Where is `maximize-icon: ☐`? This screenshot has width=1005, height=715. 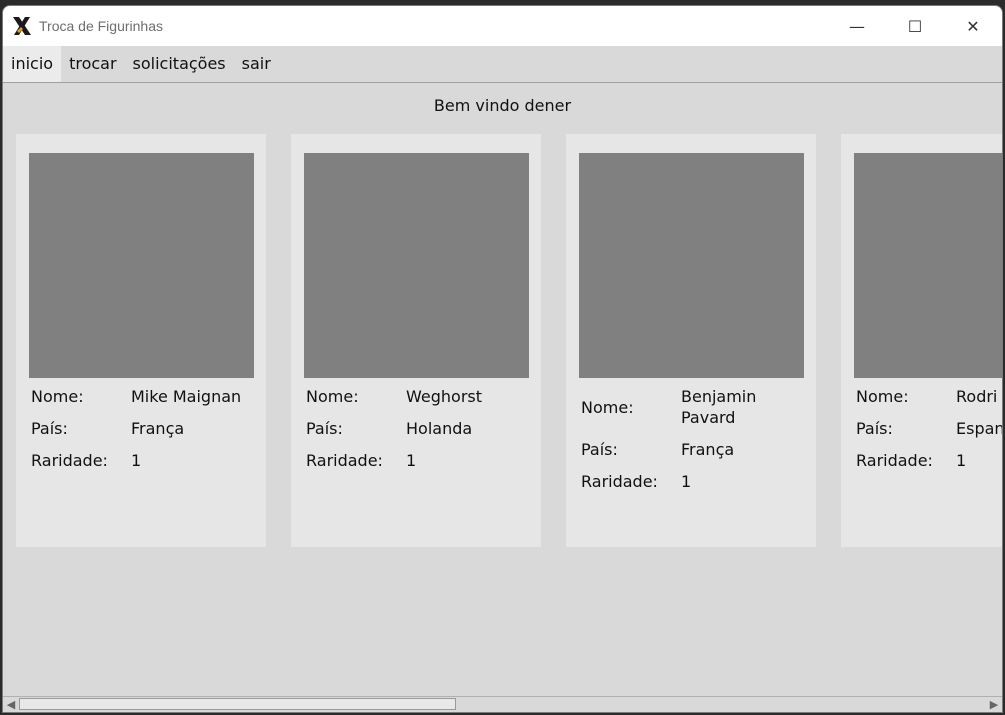
maximize-icon: ☐ is located at coordinates (915, 26).